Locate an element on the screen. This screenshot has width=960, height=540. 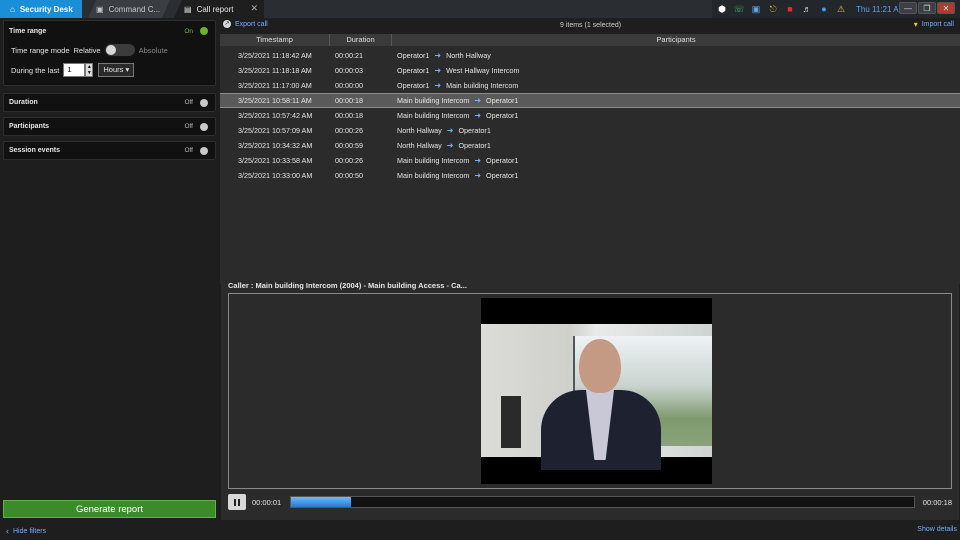
cell-duration: 00:00:59 is located at coordinates (349, 145).